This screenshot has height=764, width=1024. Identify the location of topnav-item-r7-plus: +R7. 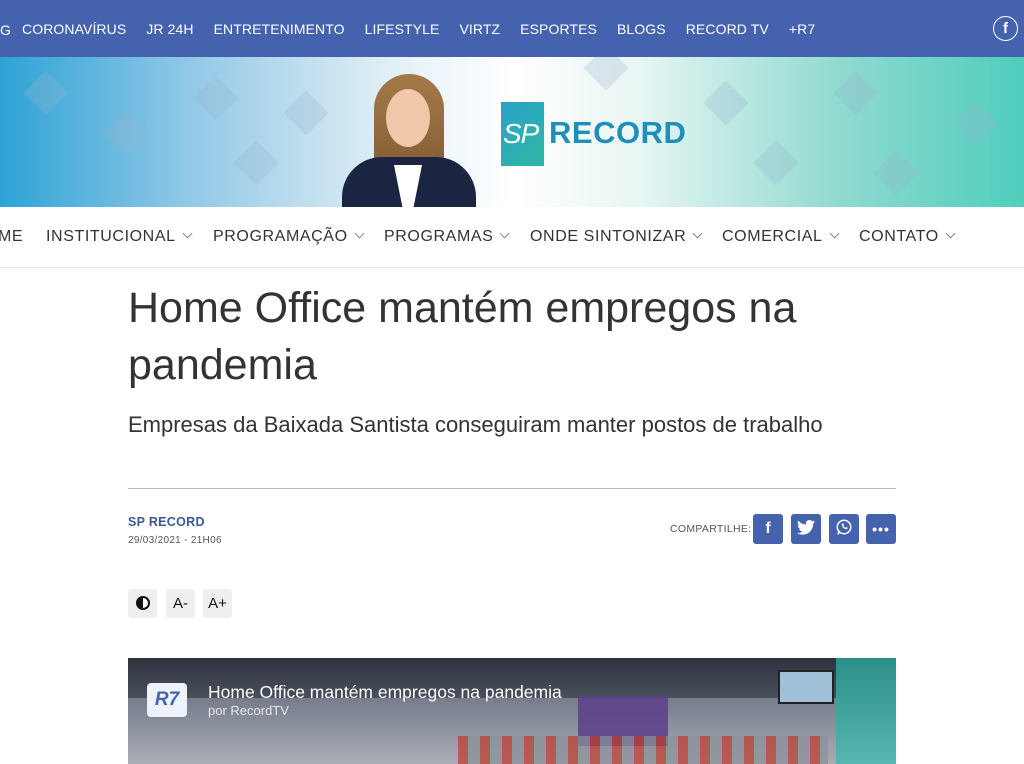
(802, 29).